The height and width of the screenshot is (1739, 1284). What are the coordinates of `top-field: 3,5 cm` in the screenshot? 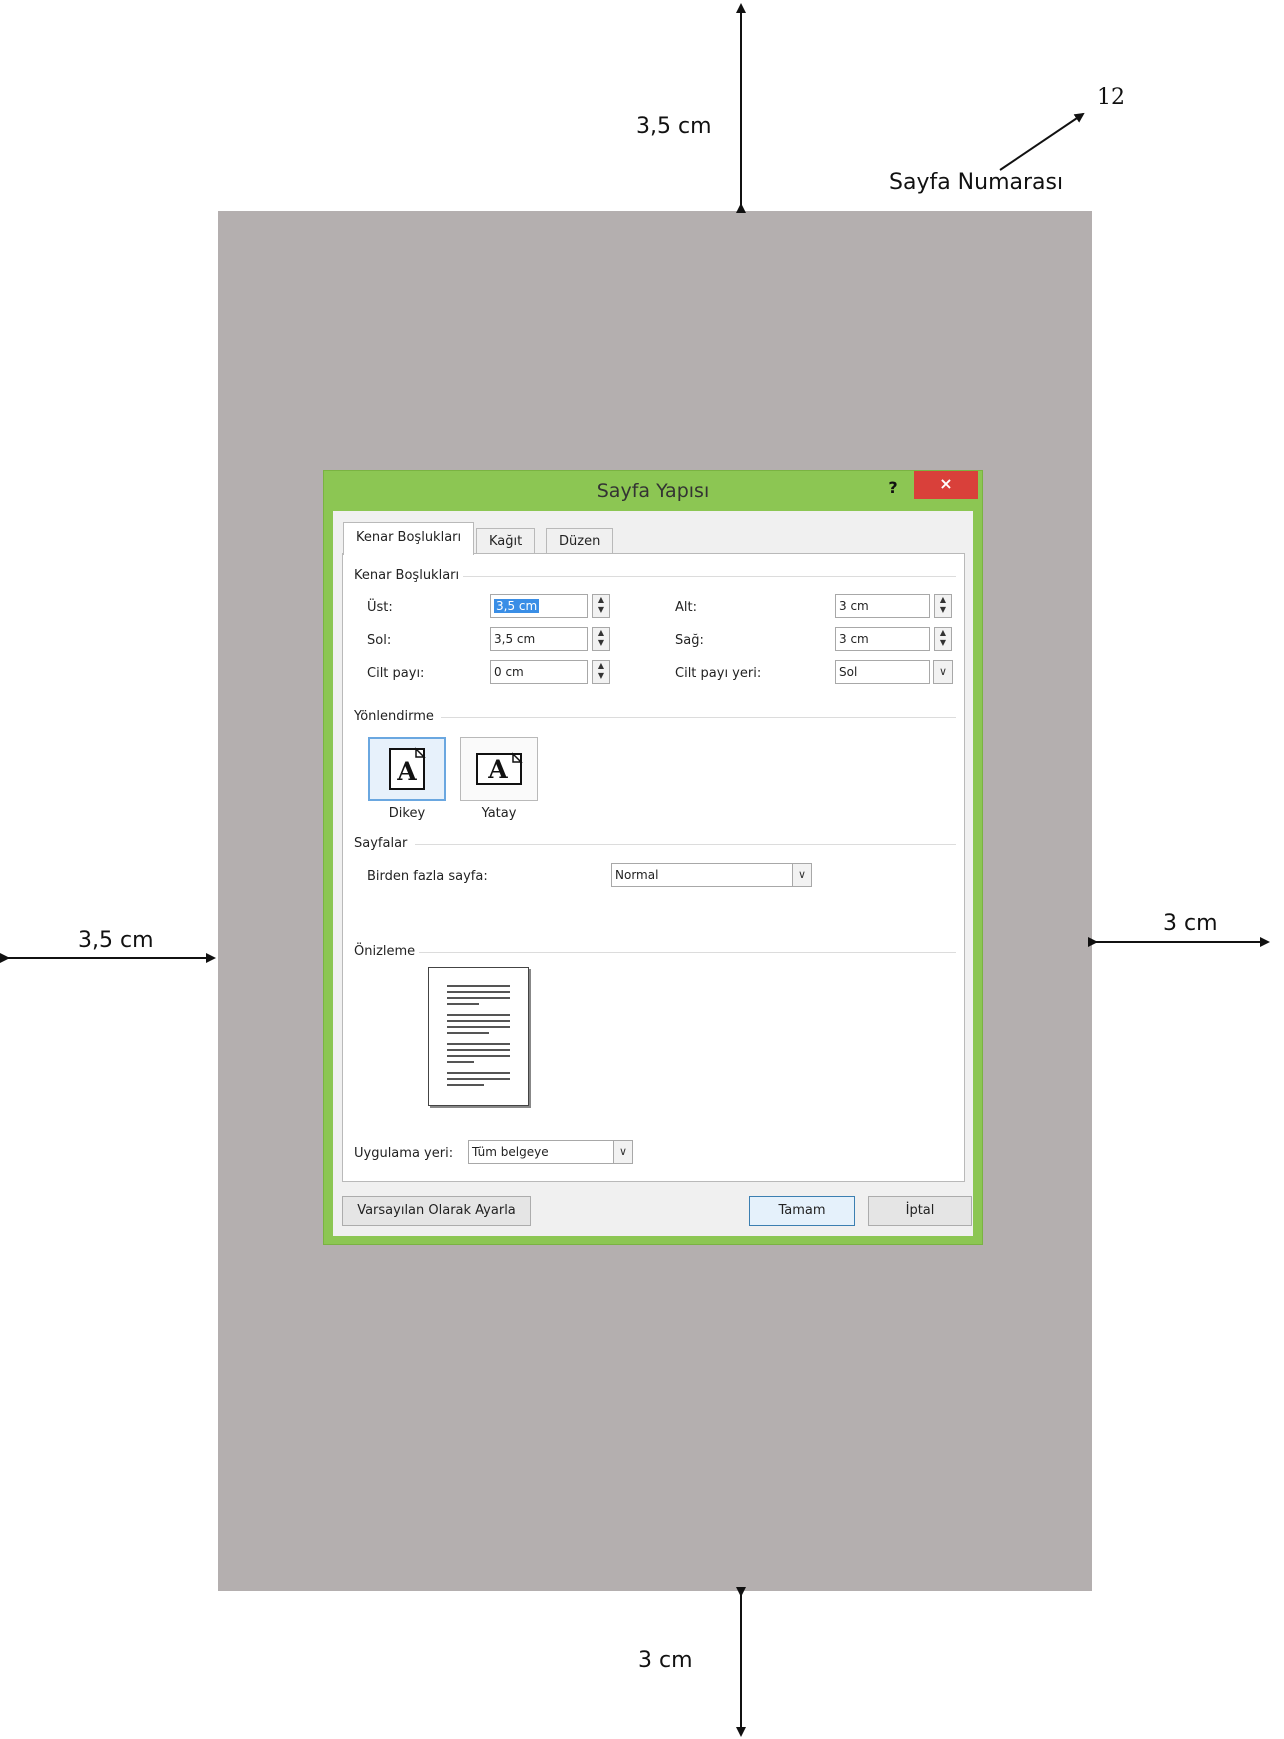 It's located at (539, 606).